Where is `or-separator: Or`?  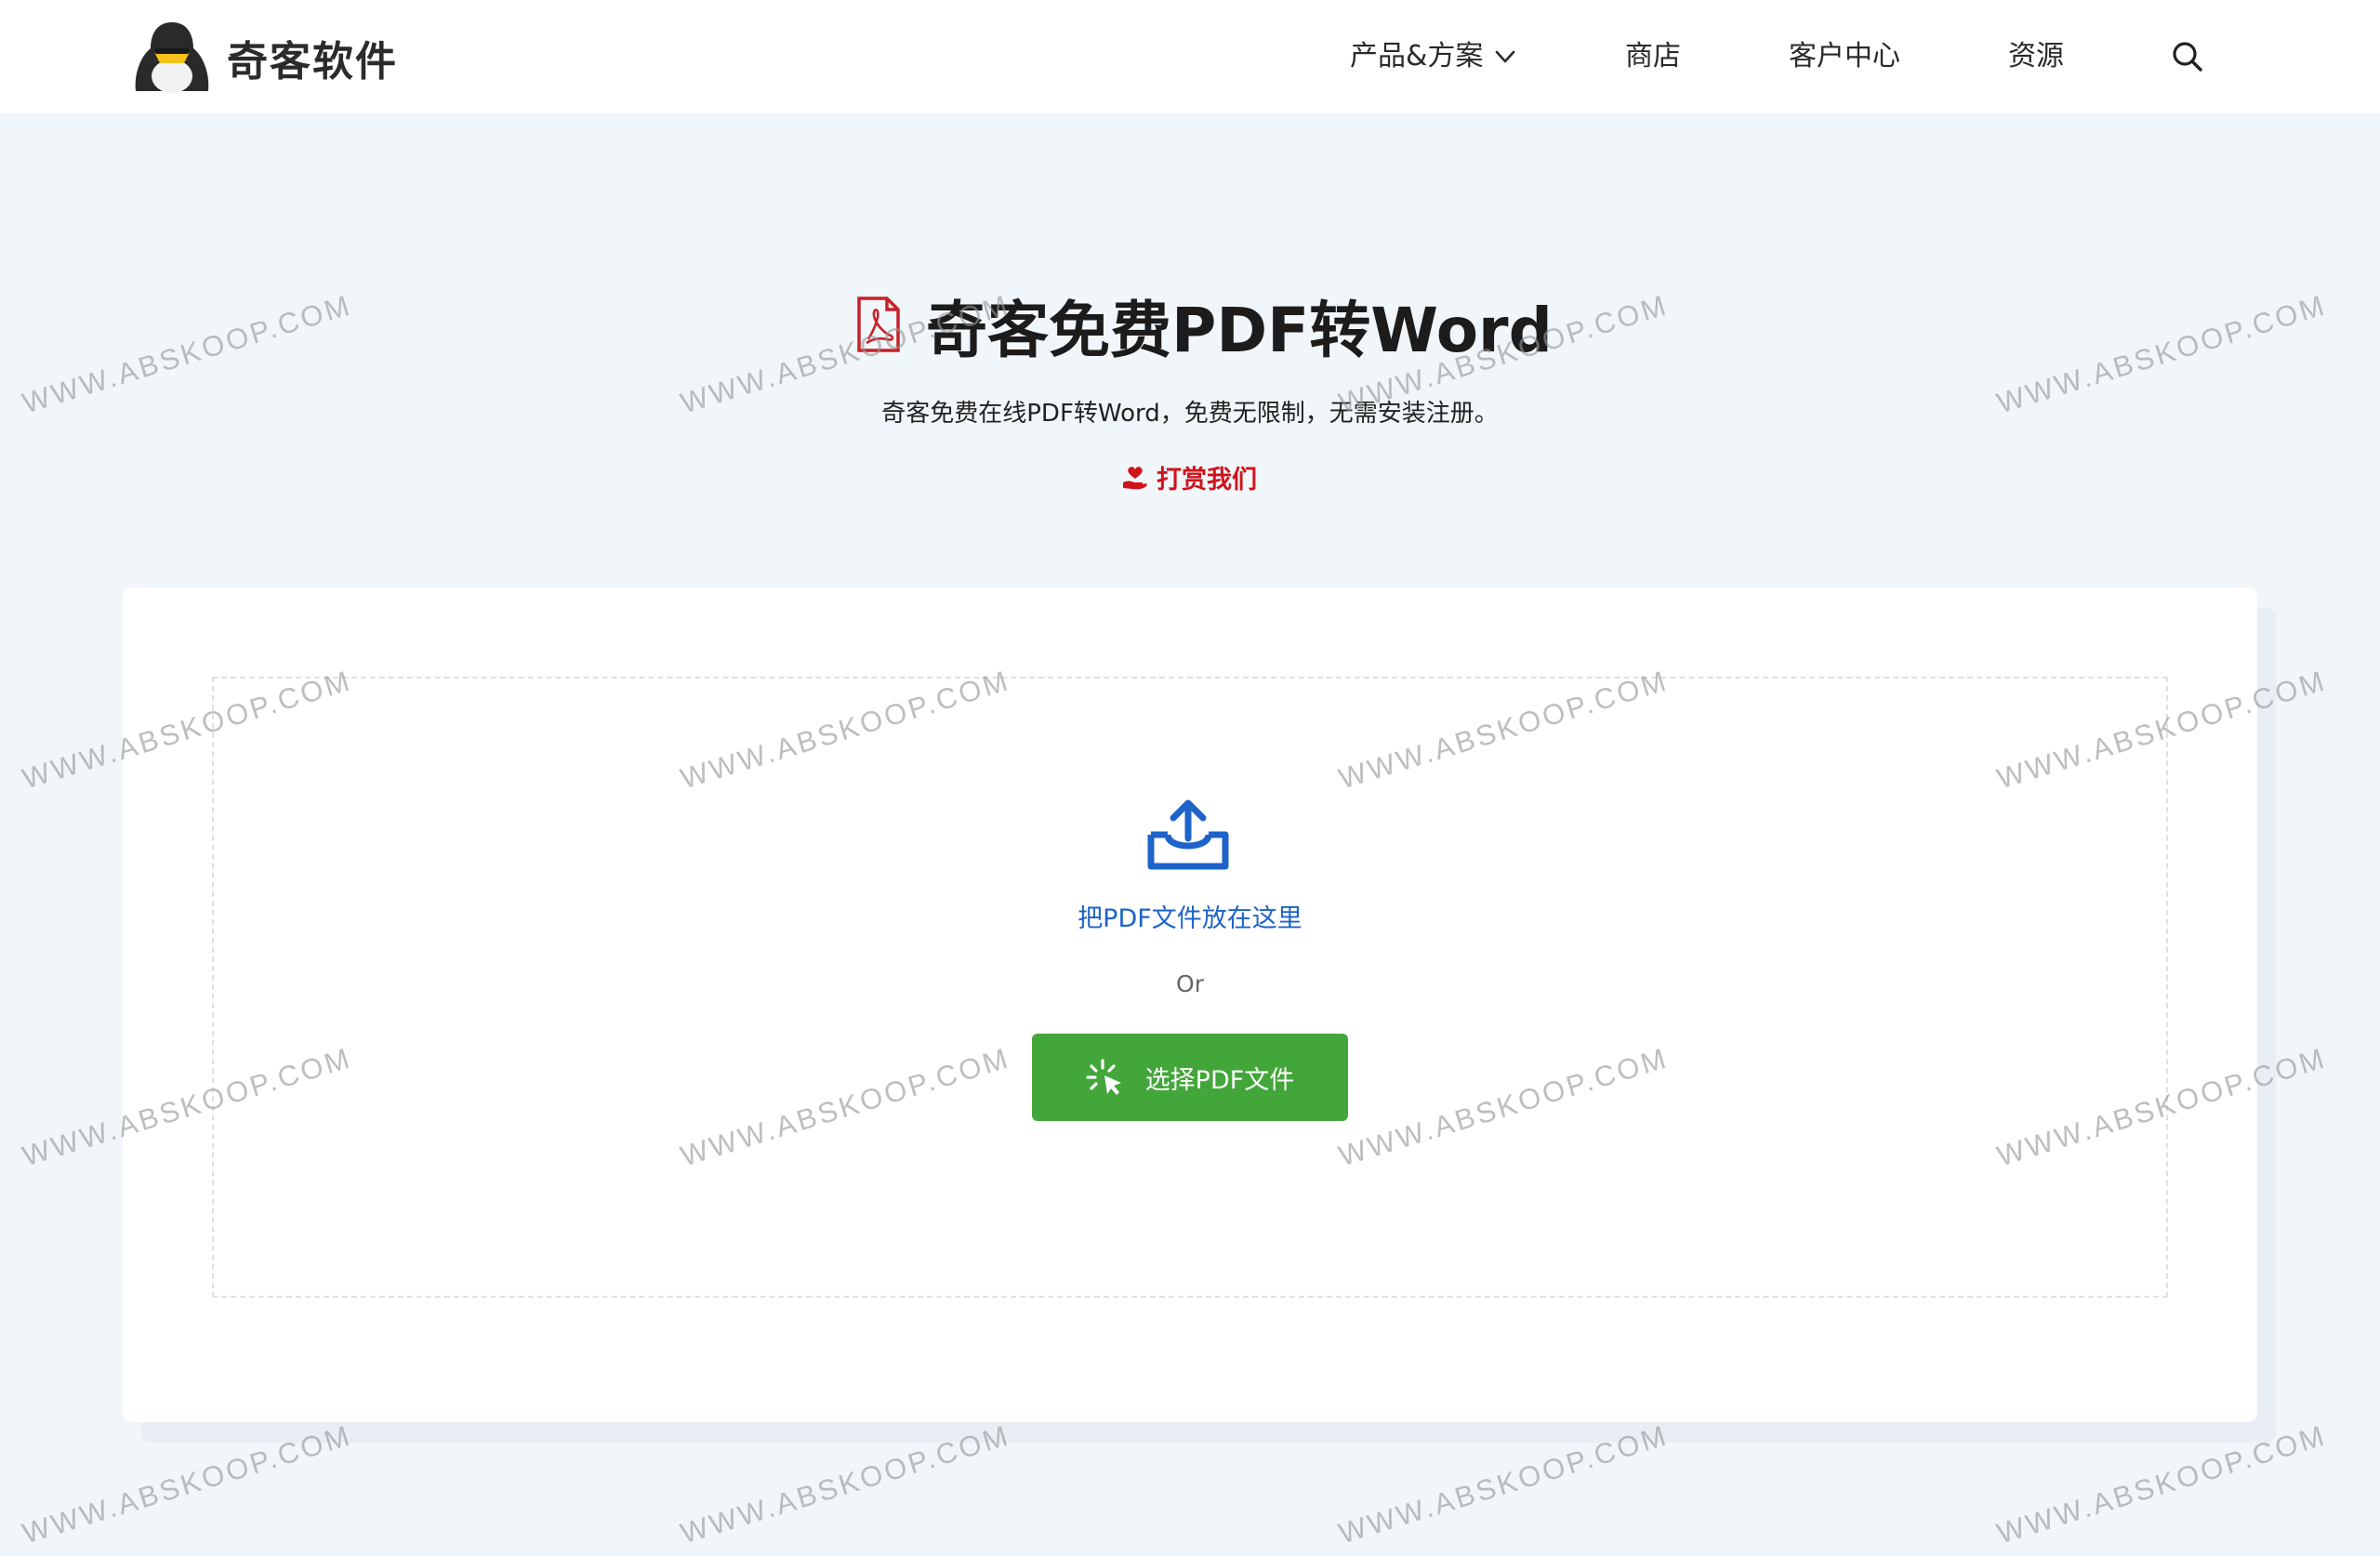 or-separator: Or is located at coordinates (1190, 983).